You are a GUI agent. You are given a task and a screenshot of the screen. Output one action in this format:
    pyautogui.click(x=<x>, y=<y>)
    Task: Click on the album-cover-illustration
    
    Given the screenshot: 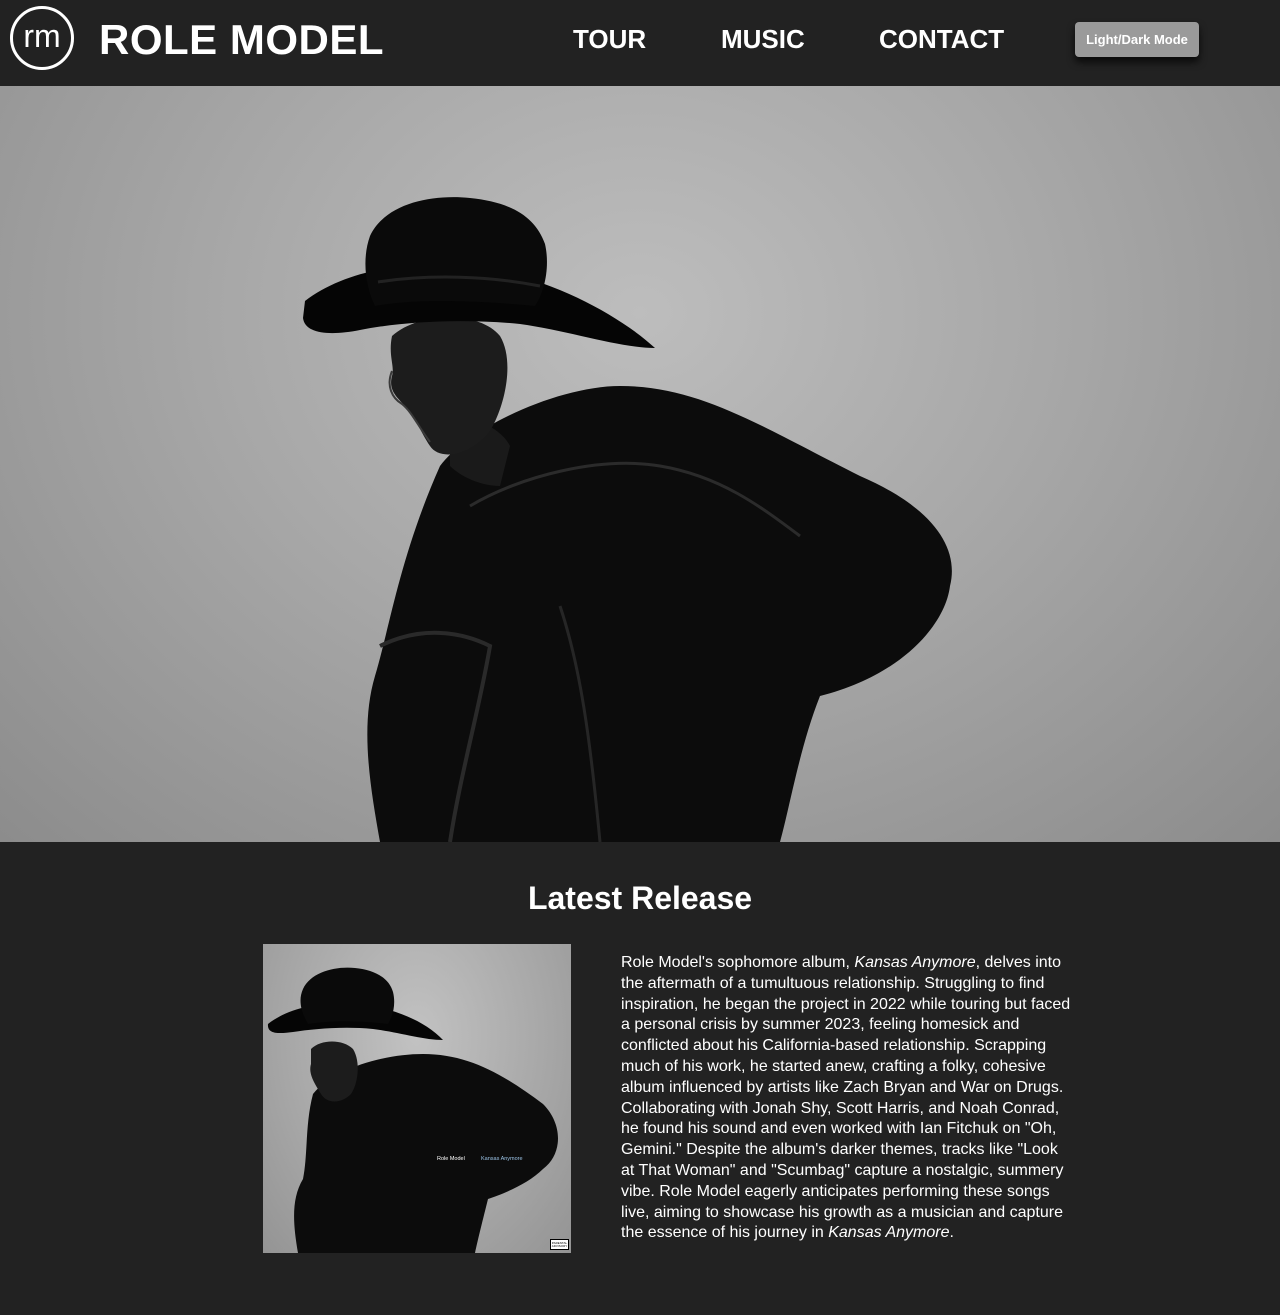 What is the action you would take?
    pyautogui.click(x=412, y=1110)
    